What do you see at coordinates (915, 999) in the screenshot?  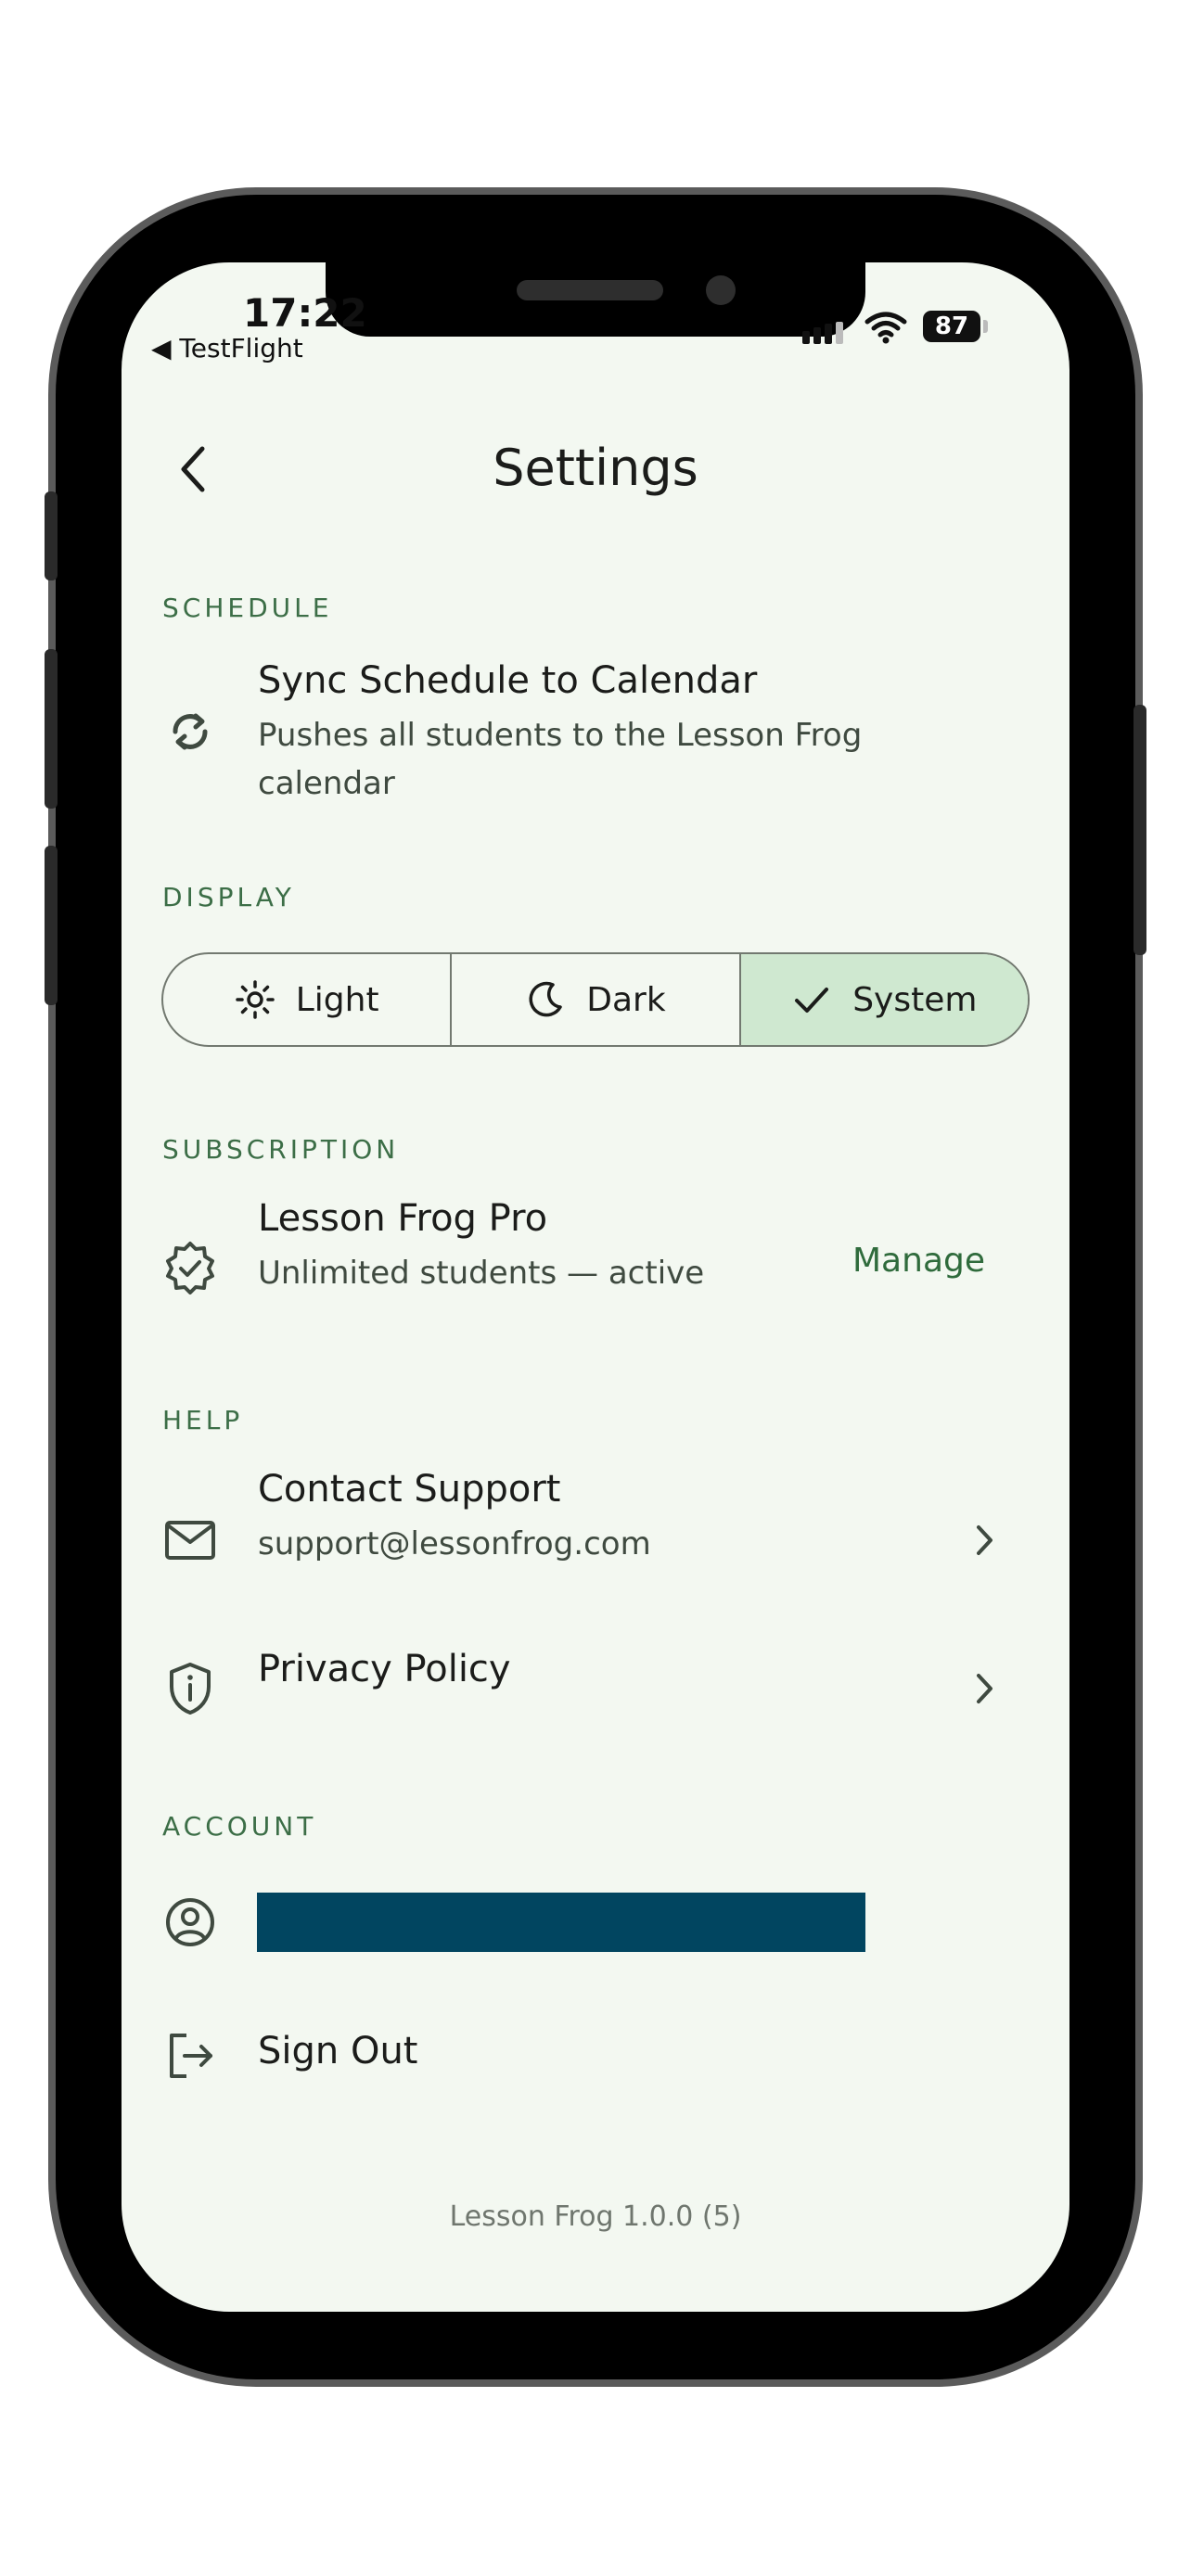 I see `theme-option-label: System` at bounding box center [915, 999].